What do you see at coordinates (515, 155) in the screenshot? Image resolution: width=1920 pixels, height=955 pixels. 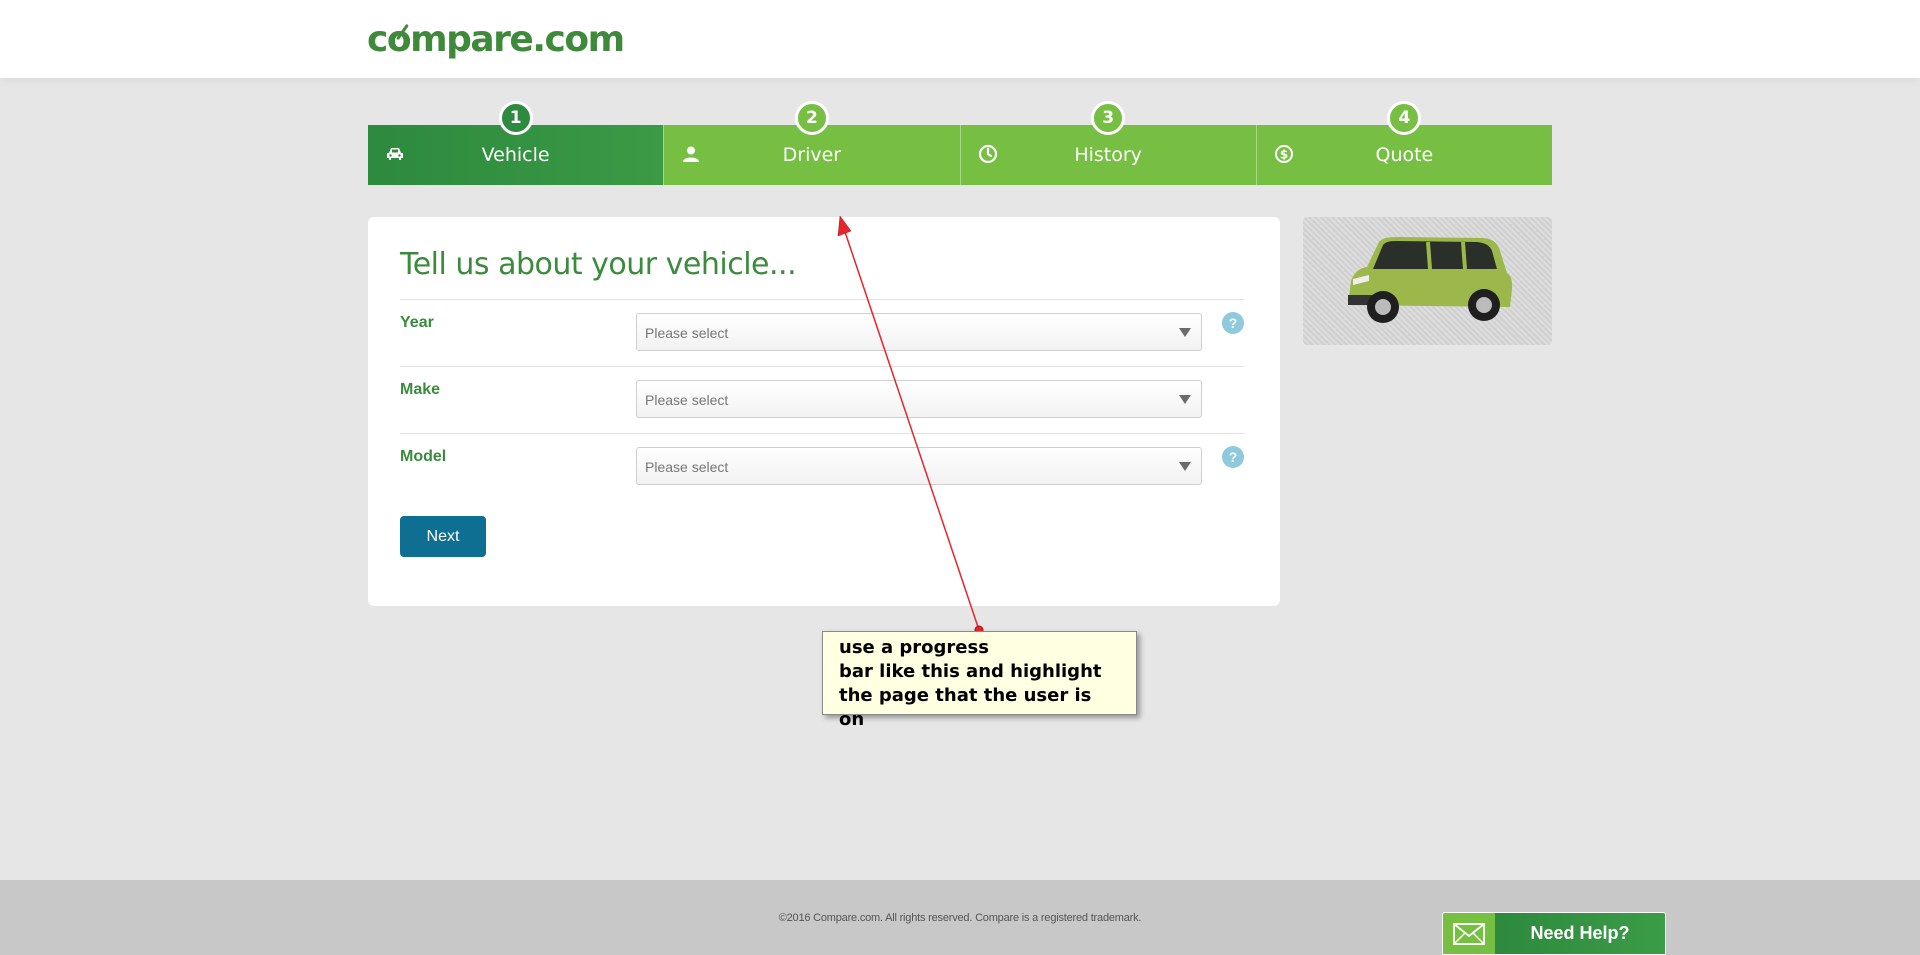 I see `step-label: Vehicle` at bounding box center [515, 155].